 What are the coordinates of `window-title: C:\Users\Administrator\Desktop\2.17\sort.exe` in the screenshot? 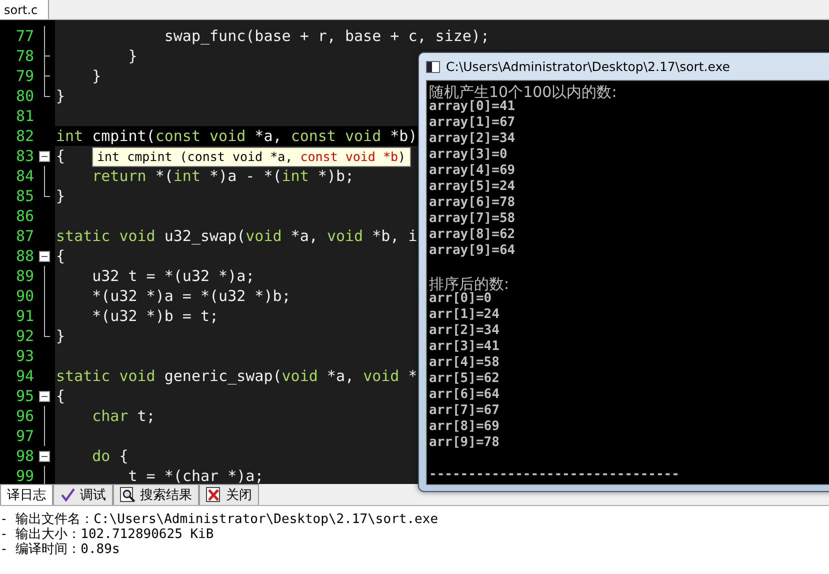 It's located at (588, 66).